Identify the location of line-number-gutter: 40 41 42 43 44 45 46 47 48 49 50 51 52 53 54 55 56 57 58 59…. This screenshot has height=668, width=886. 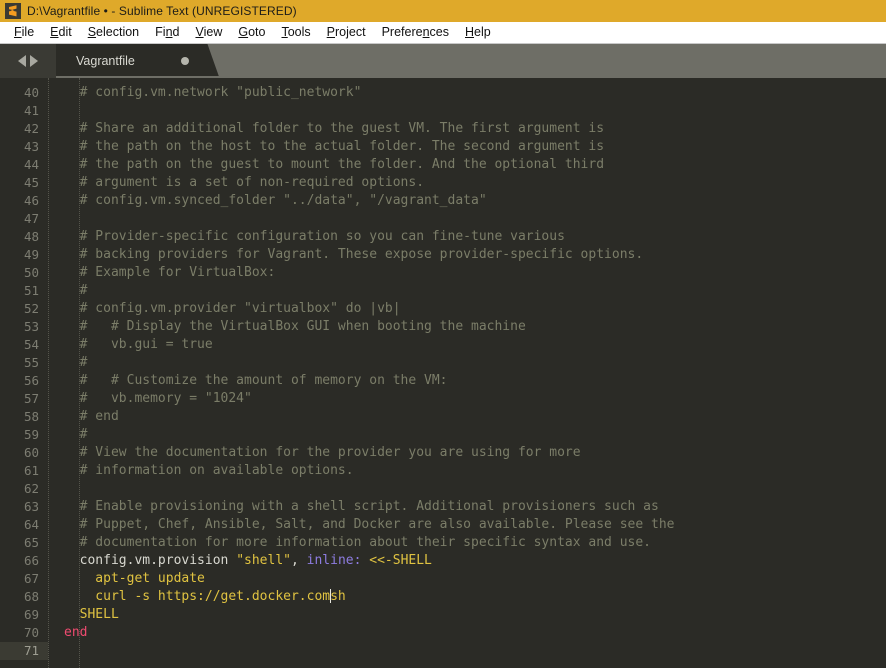
(24, 373).